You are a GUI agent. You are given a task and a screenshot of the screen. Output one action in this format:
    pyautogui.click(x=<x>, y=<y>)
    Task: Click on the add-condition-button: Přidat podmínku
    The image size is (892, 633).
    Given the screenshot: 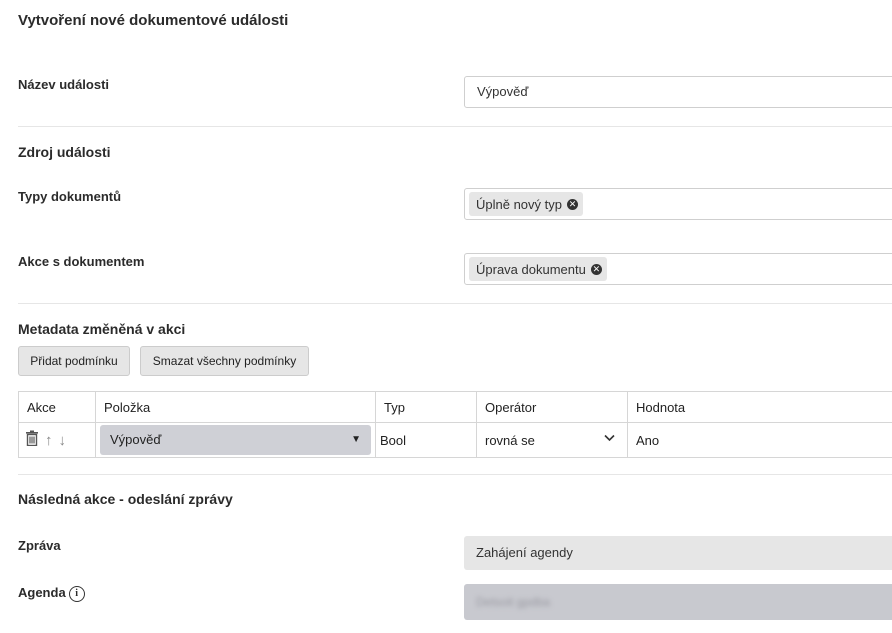 What is the action you would take?
    pyautogui.click(x=74, y=361)
    